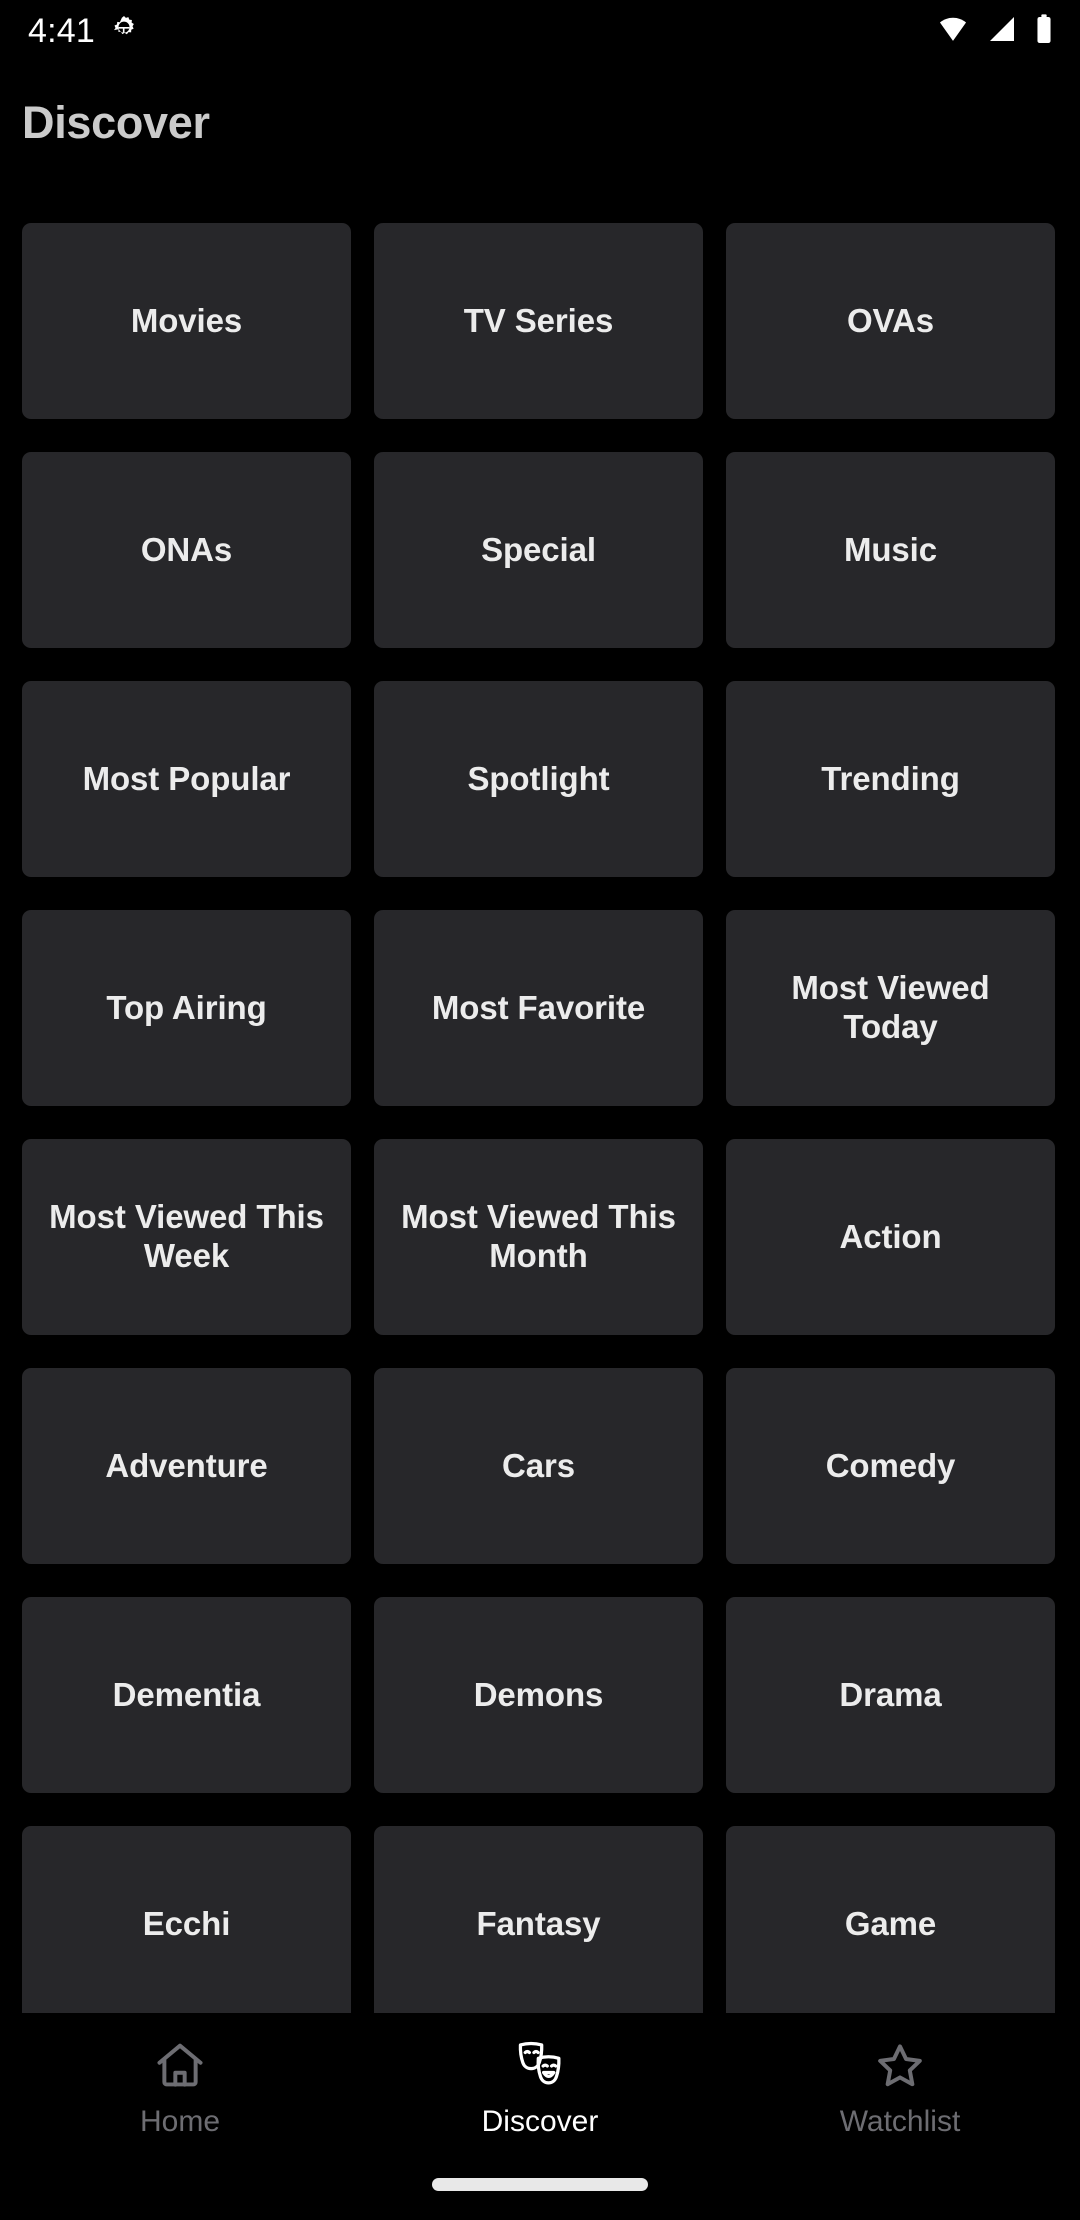  I want to click on category-tile: Spotlight, so click(538, 779).